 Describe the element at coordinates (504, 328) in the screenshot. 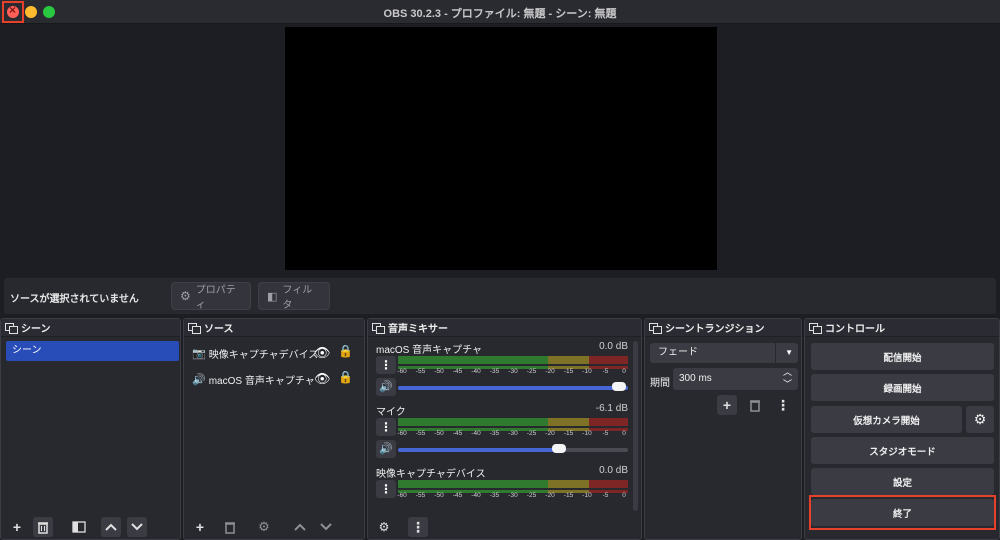

I see `mixer-dock-header: 音声ミキサー` at that location.